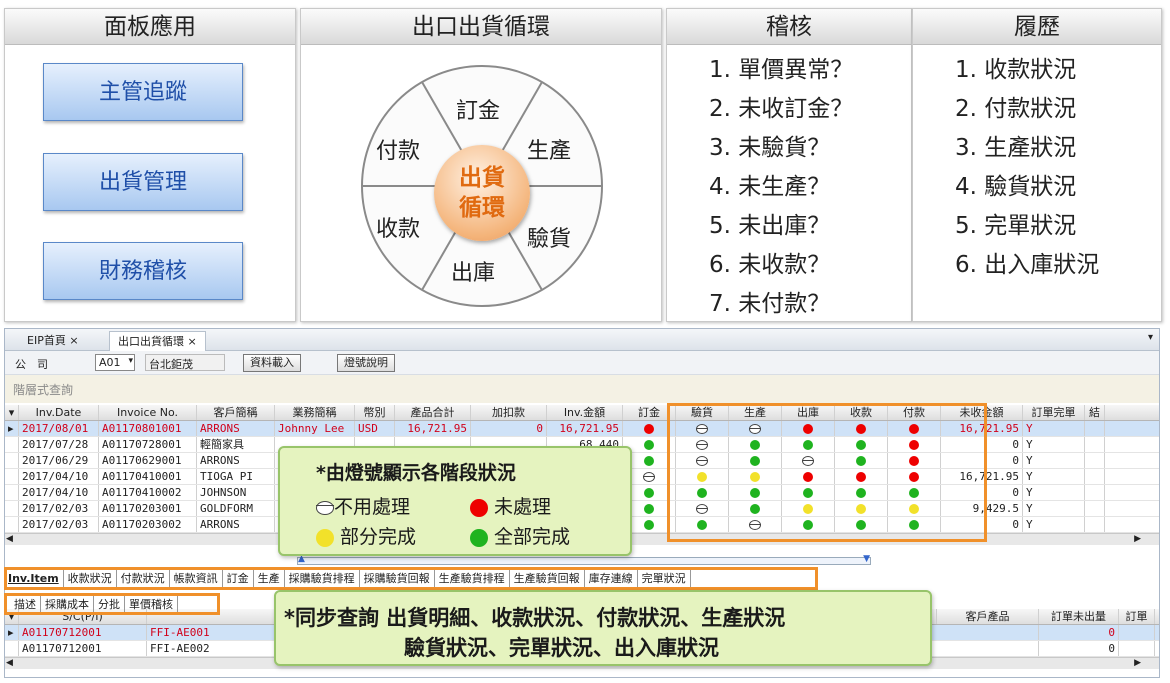 The height and width of the screenshot is (683, 1170). Describe the element at coordinates (59, 492) in the screenshot. I see `cell-date: 2017/04/10` at that location.